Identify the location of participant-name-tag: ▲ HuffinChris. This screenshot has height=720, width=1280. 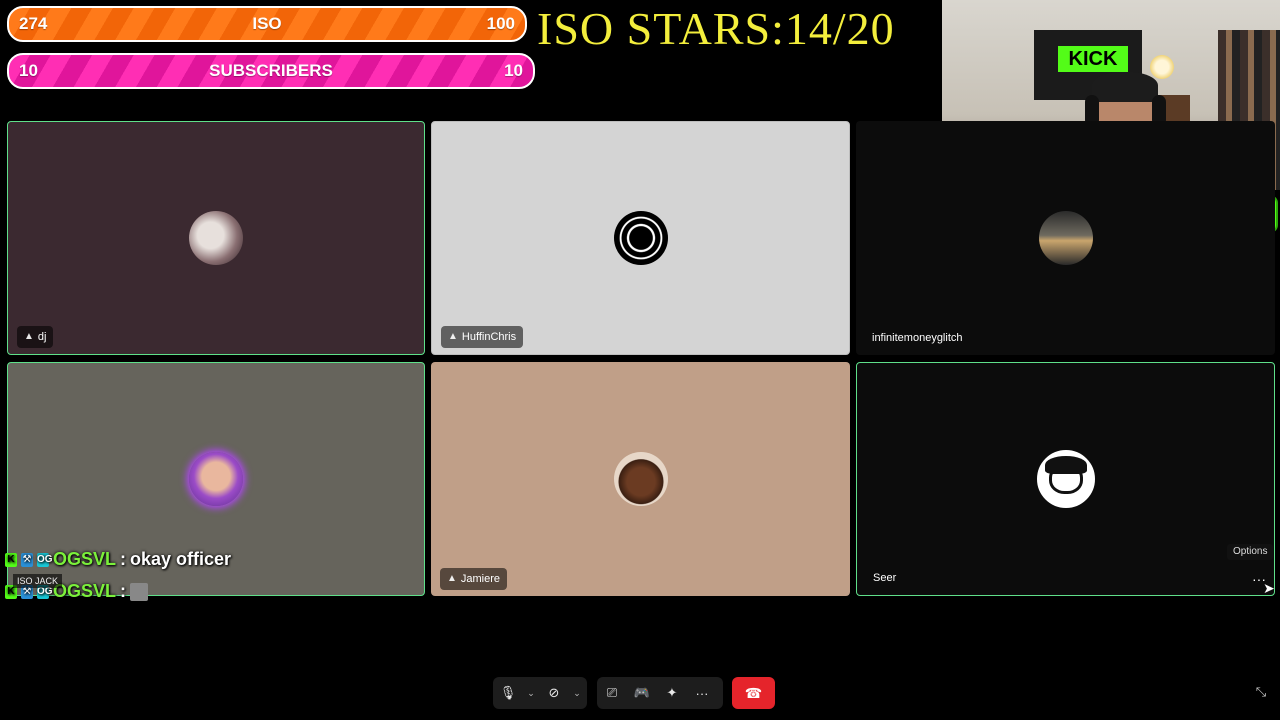
(482, 337).